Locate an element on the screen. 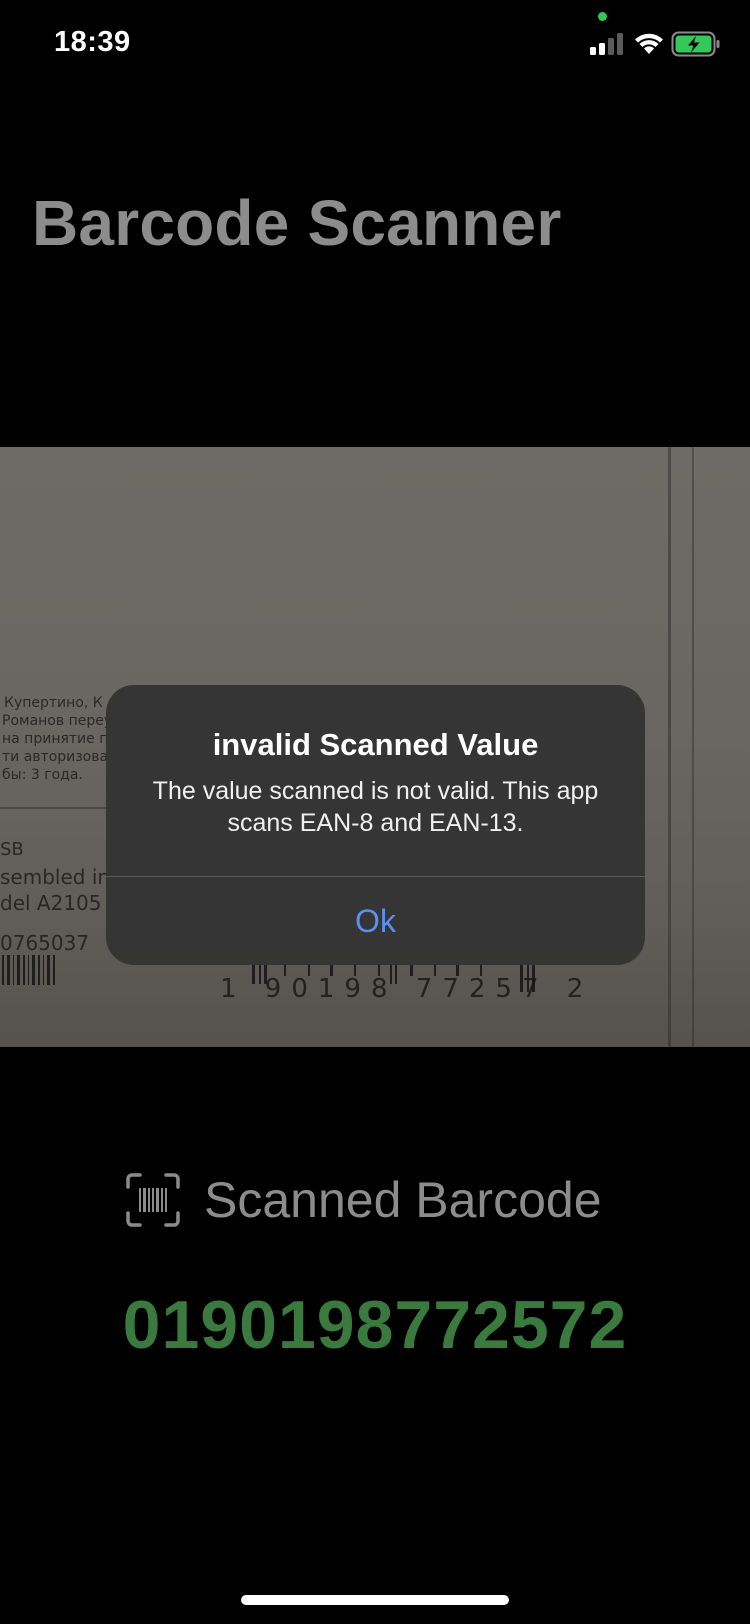  cellular-signal-icon is located at coordinates (606, 44).